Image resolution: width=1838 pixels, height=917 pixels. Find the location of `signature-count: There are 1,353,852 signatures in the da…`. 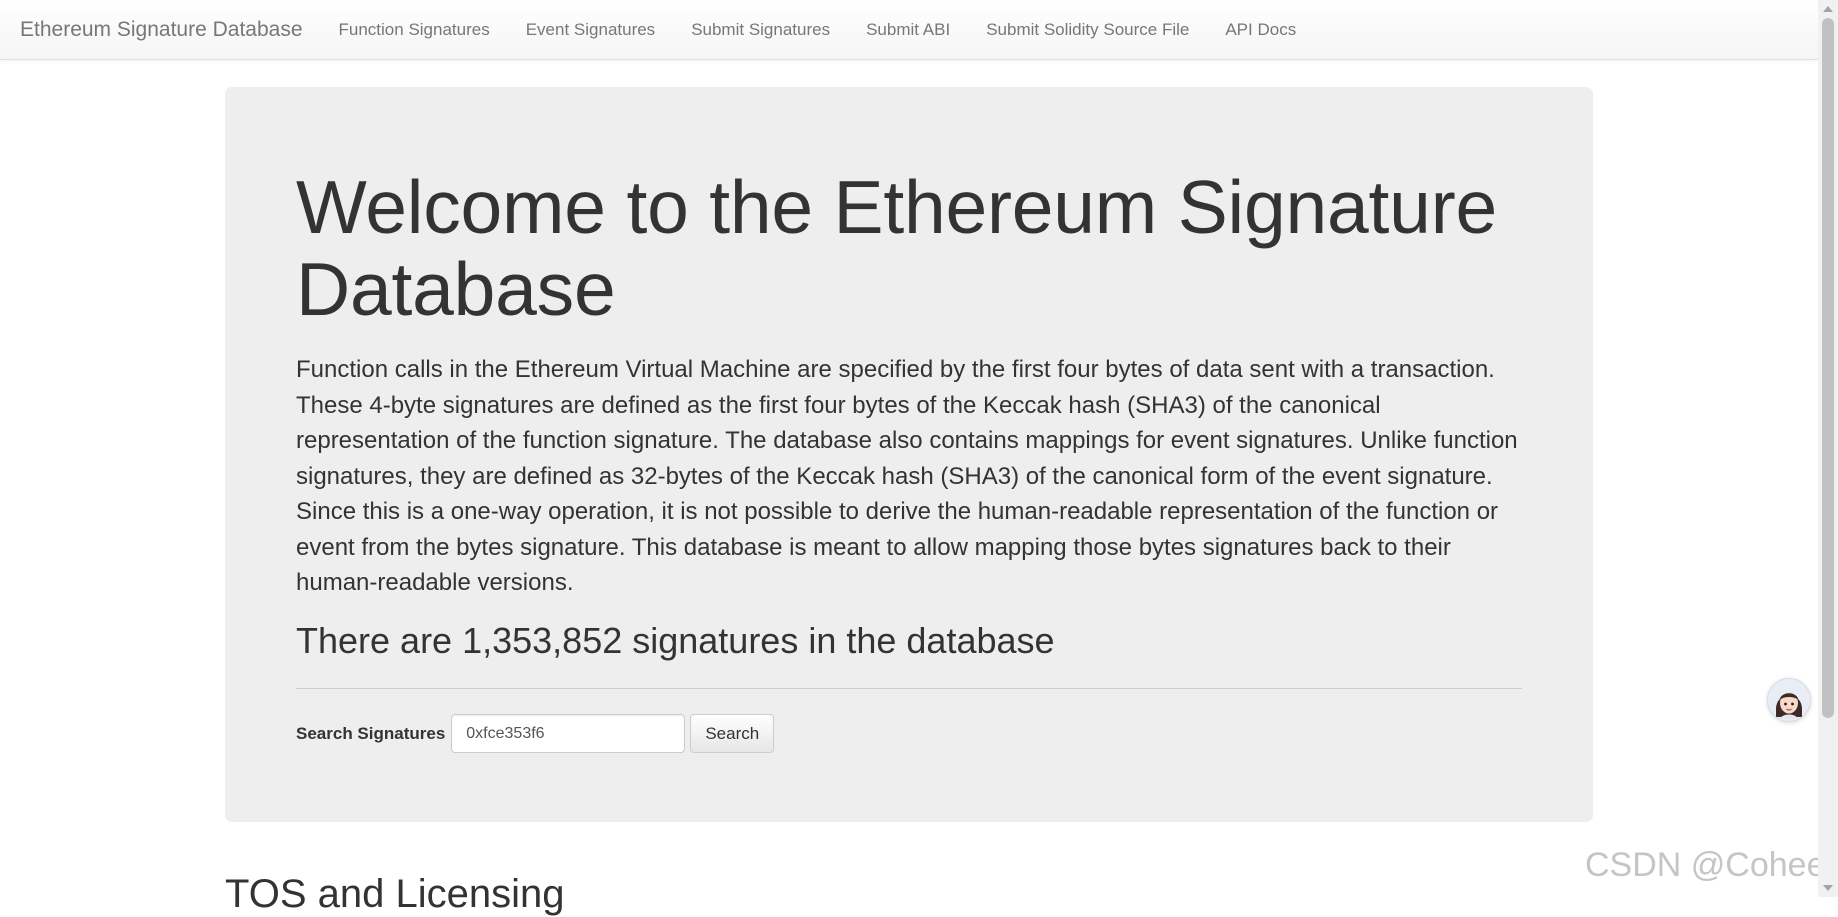

signature-count: There are 1,353,852 signatures in the da… is located at coordinates (675, 640).